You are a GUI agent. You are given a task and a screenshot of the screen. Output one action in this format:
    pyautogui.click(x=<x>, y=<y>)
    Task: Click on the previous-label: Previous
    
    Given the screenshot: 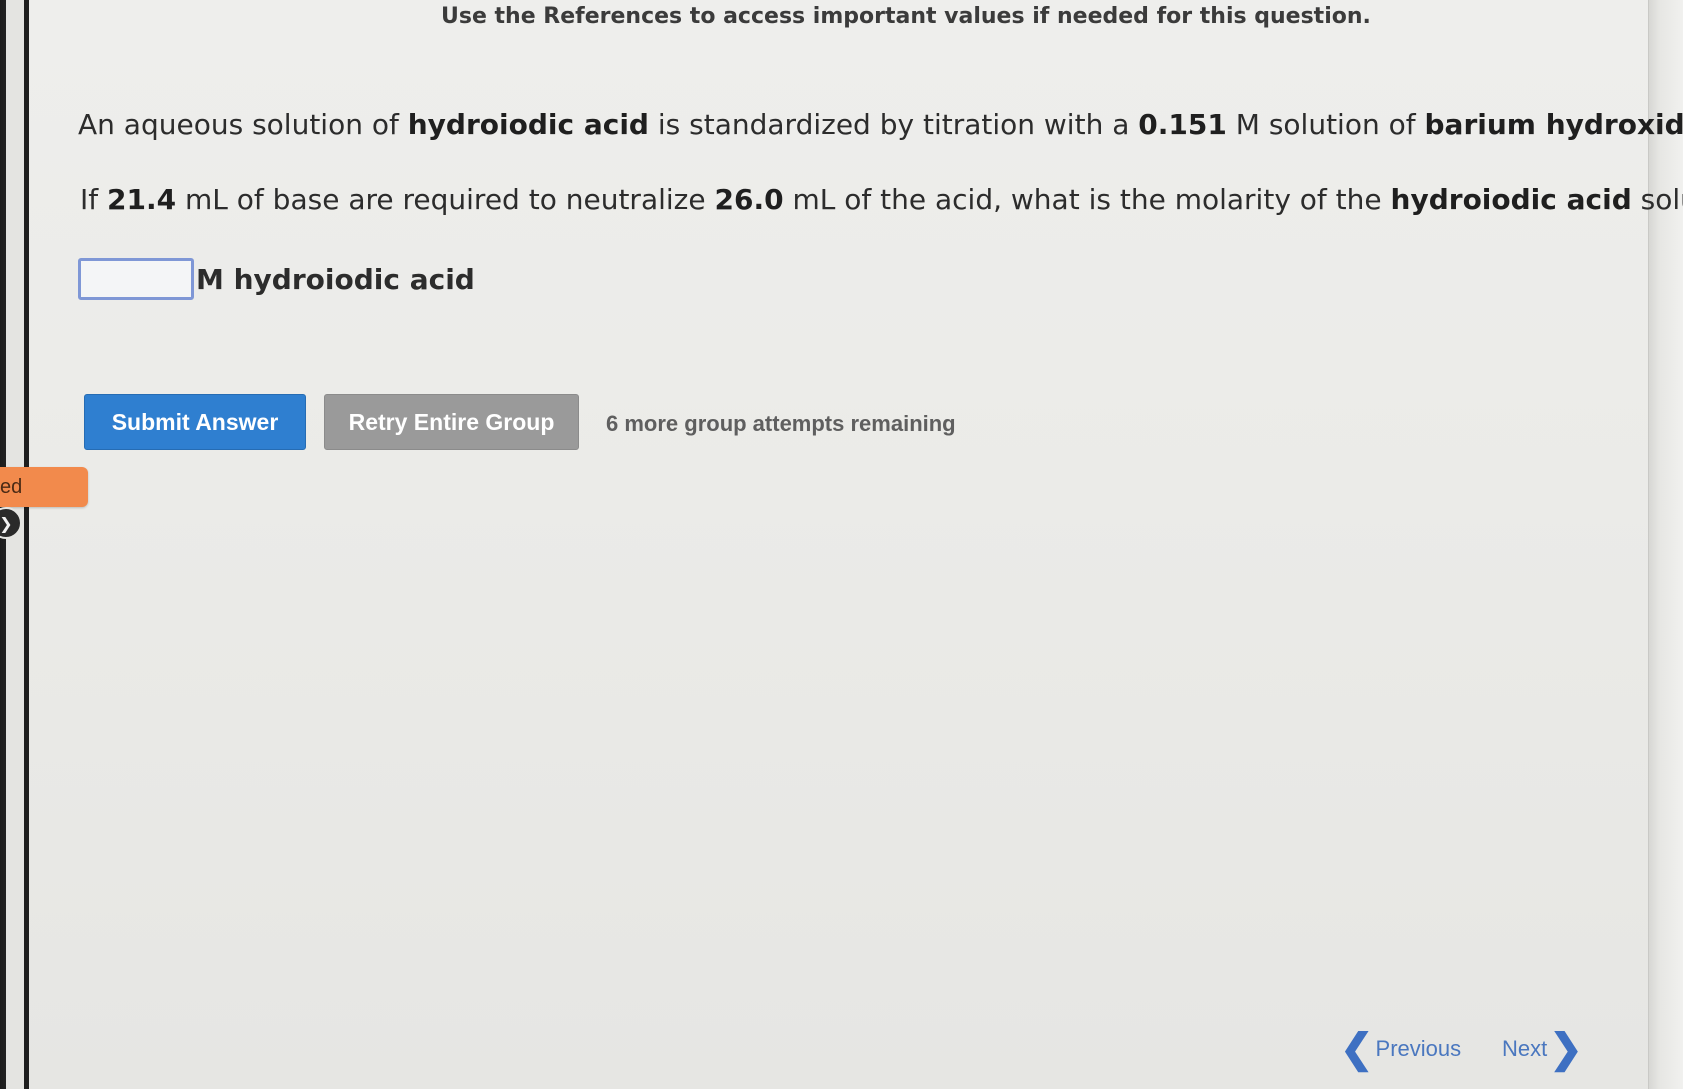 What is the action you would take?
    pyautogui.click(x=1418, y=1048)
    